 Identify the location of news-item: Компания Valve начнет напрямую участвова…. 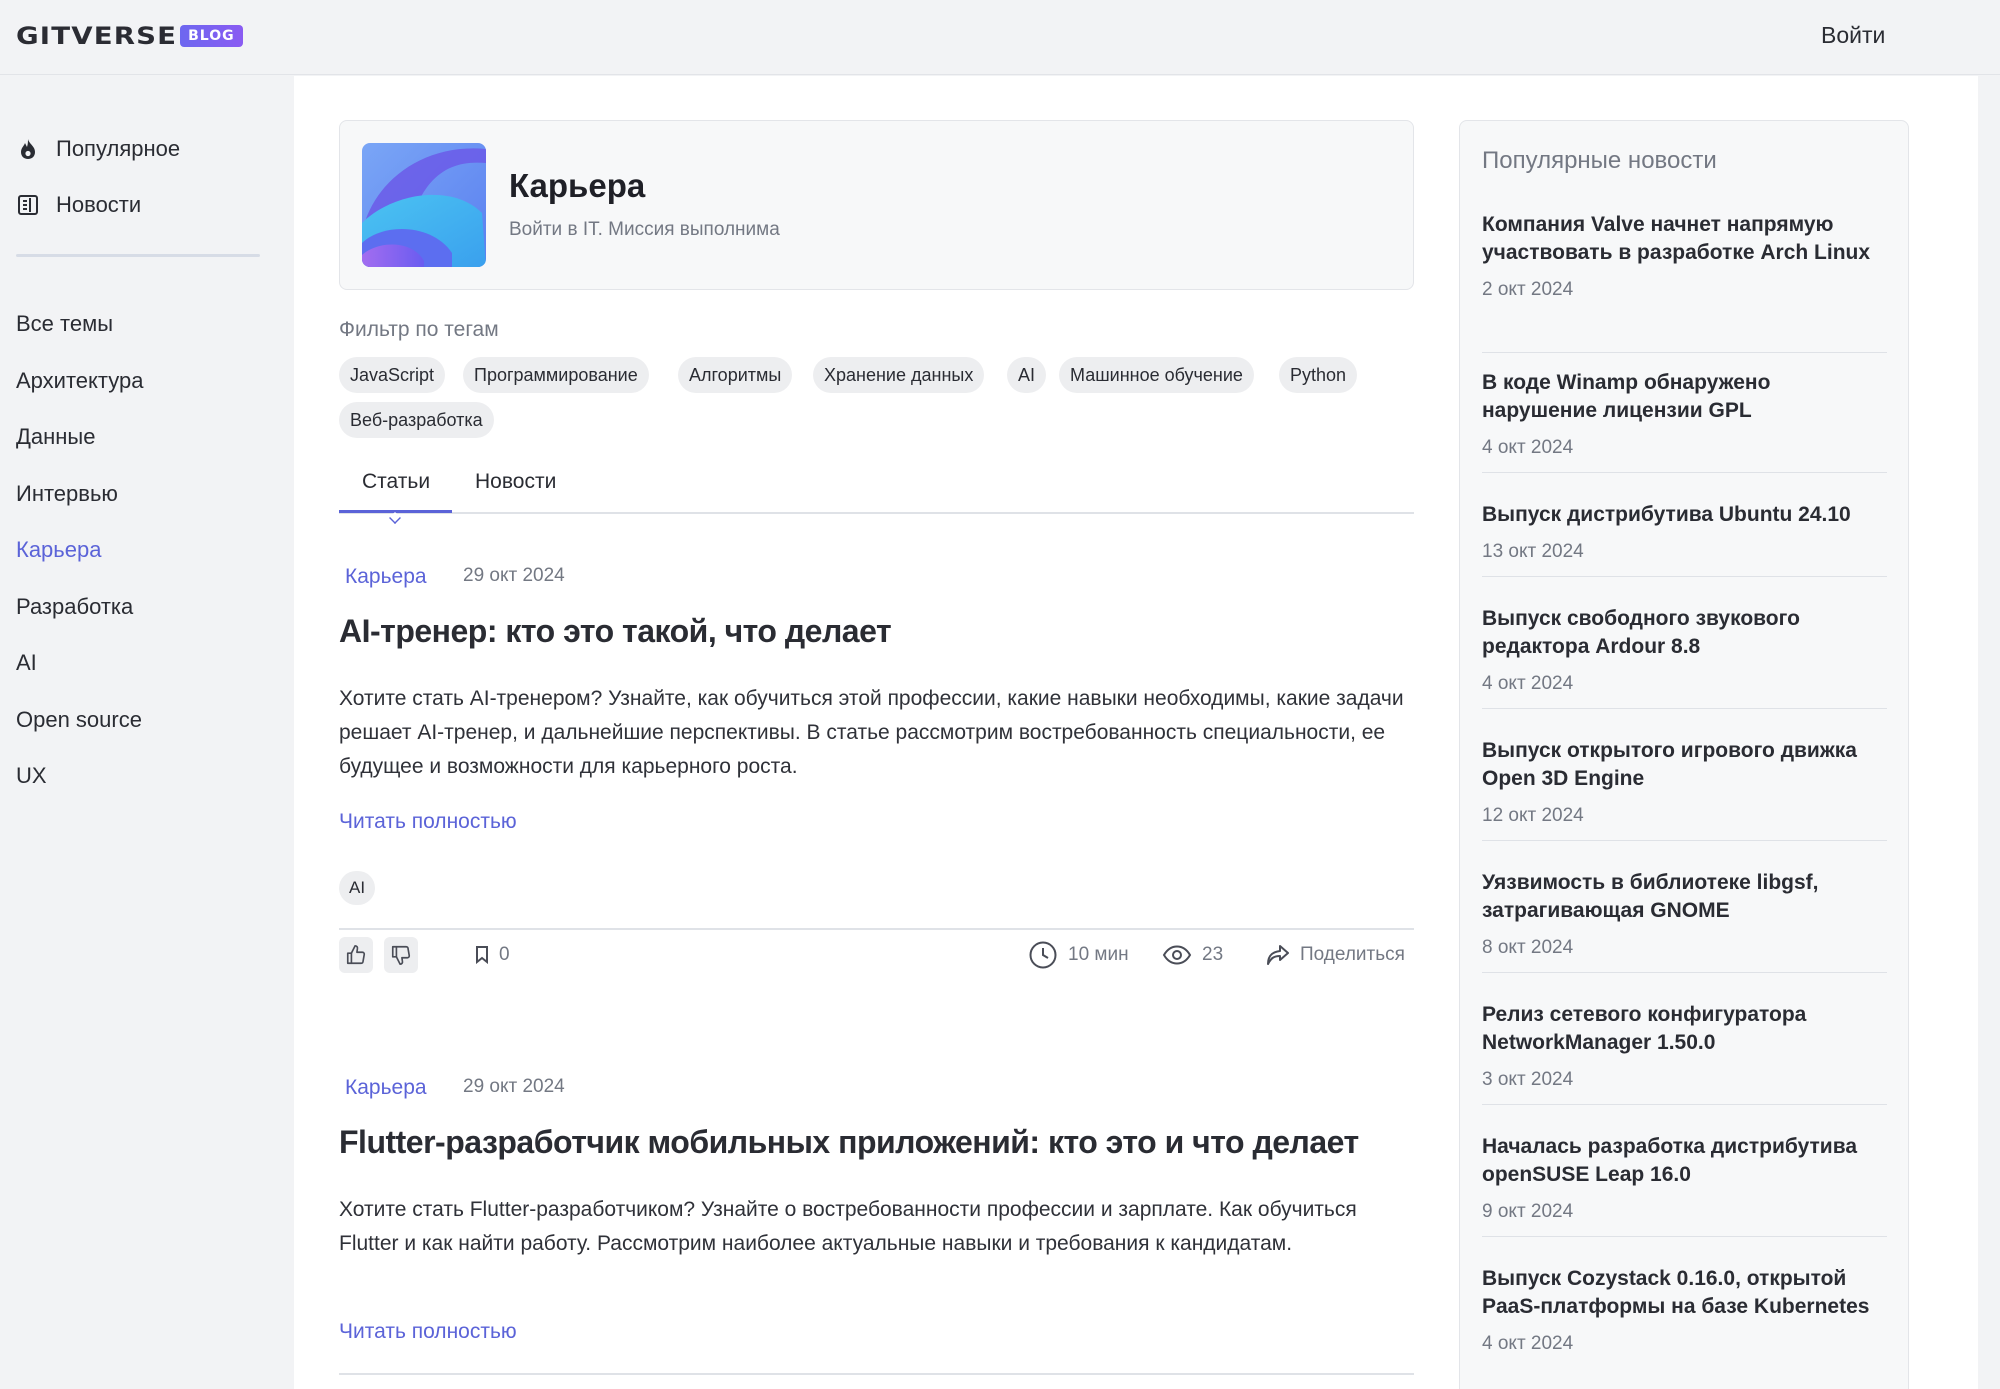
(1684, 282).